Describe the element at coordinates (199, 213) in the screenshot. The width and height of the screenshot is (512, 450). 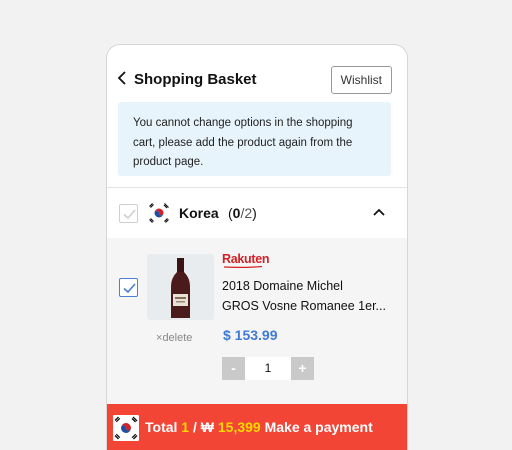
I see `group-name: Korea` at that location.